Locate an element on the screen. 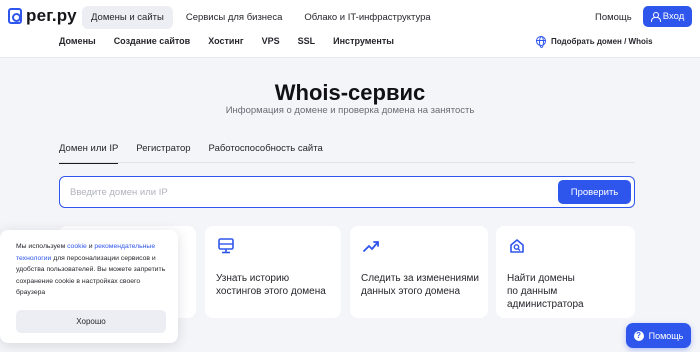 The image size is (700, 352). login-label: Вход is located at coordinates (673, 16).